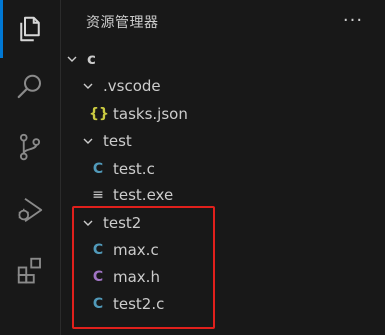  I want to click on extensions-button, so click(30, 270).